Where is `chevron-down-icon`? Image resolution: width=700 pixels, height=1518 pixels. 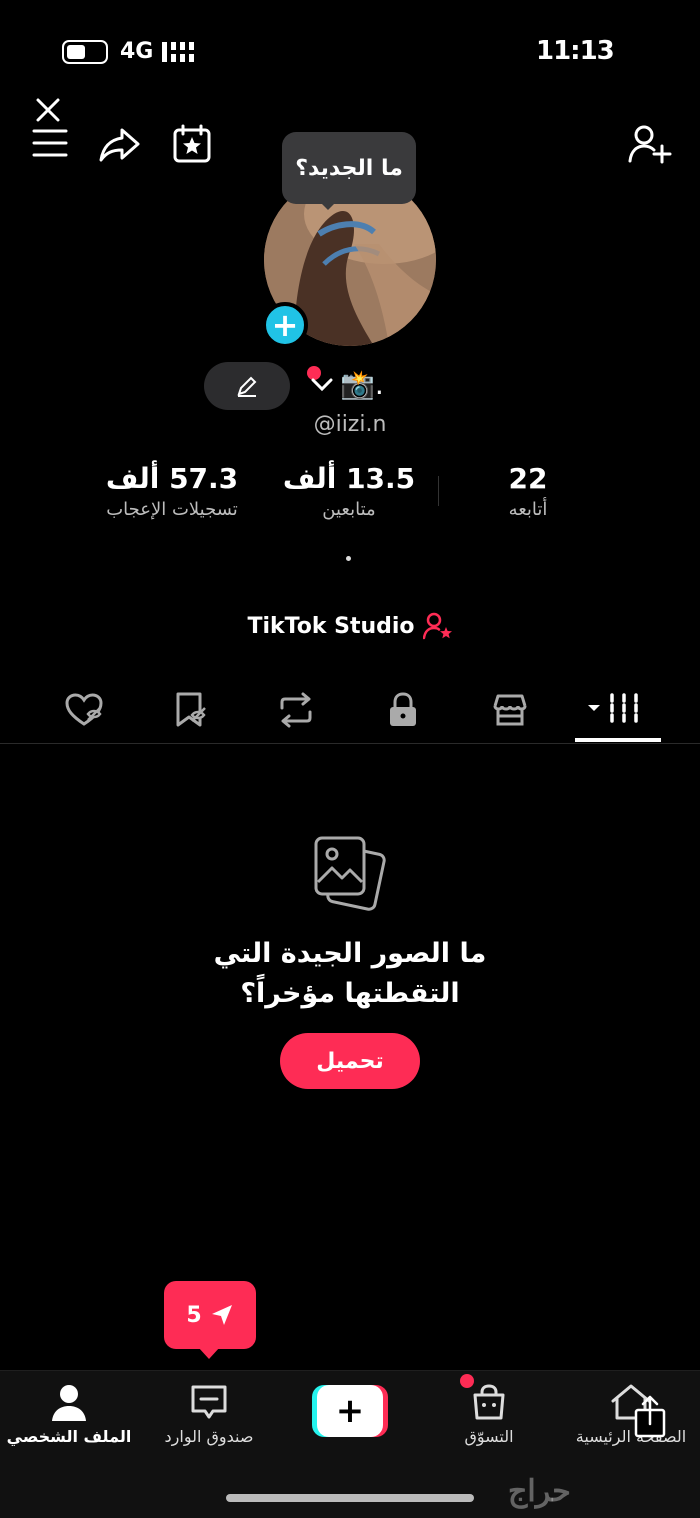 chevron-down-icon is located at coordinates (322, 384).